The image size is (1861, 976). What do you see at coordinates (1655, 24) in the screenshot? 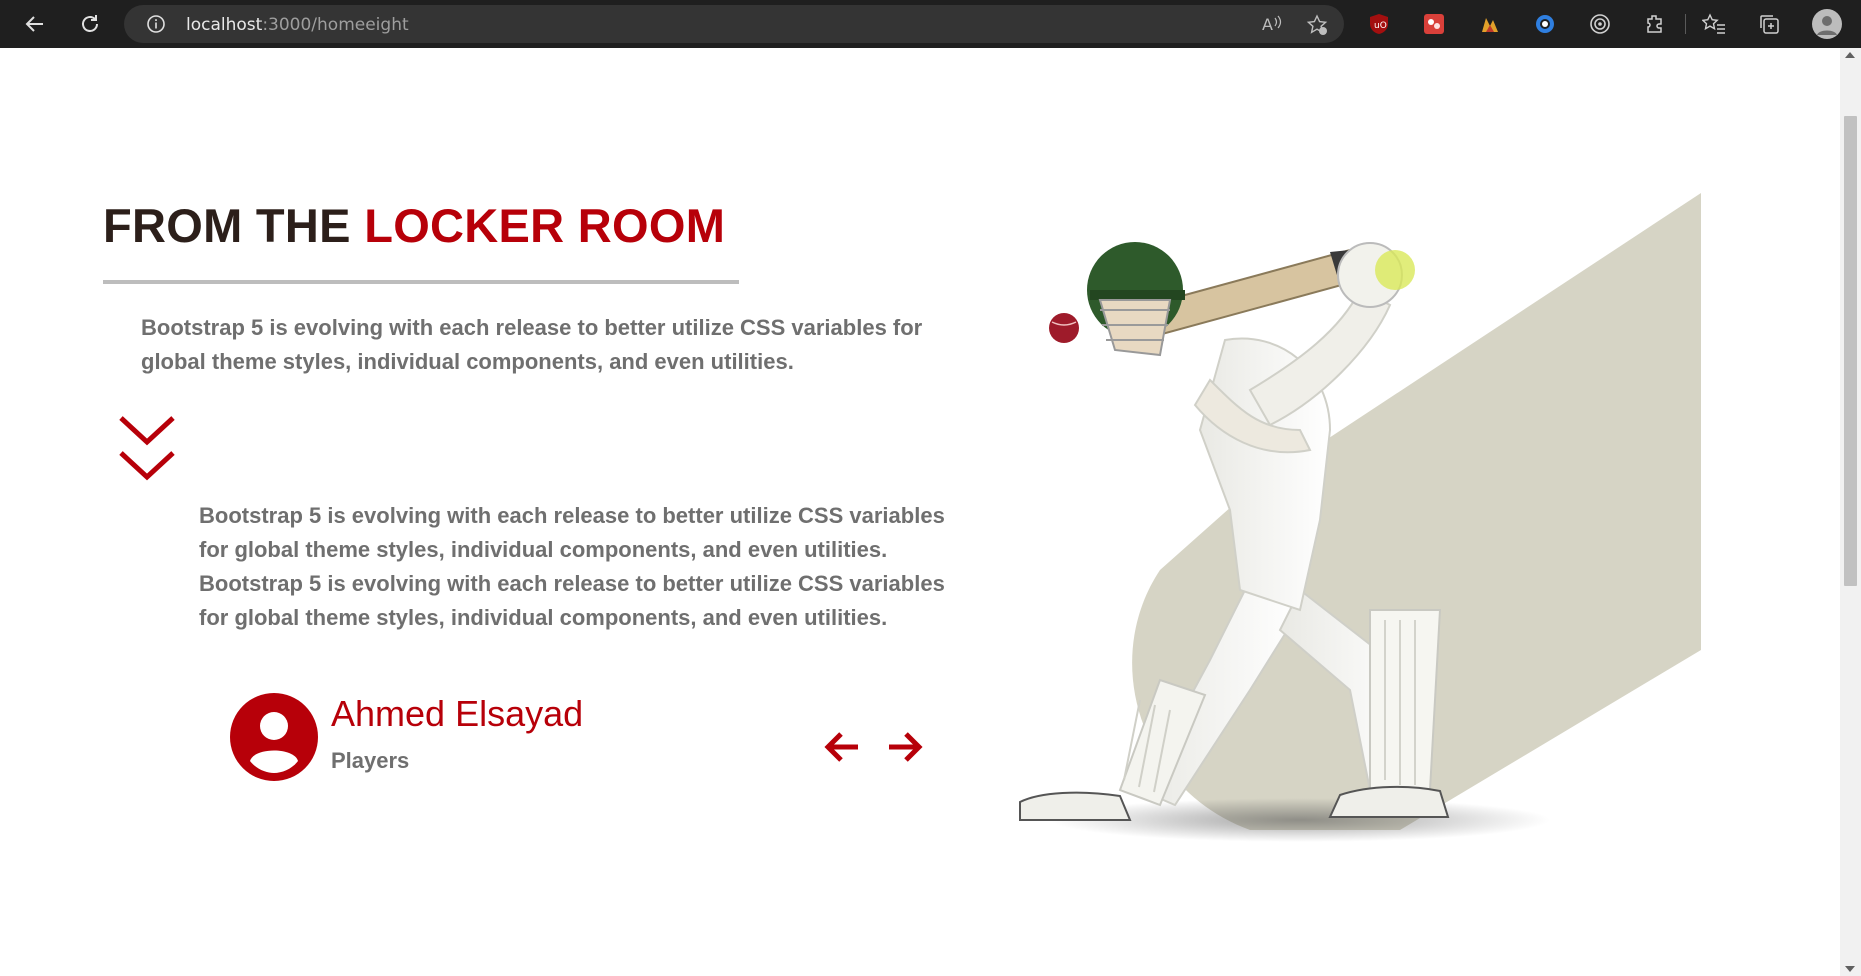
I see `extensions-icon` at bounding box center [1655, 24].